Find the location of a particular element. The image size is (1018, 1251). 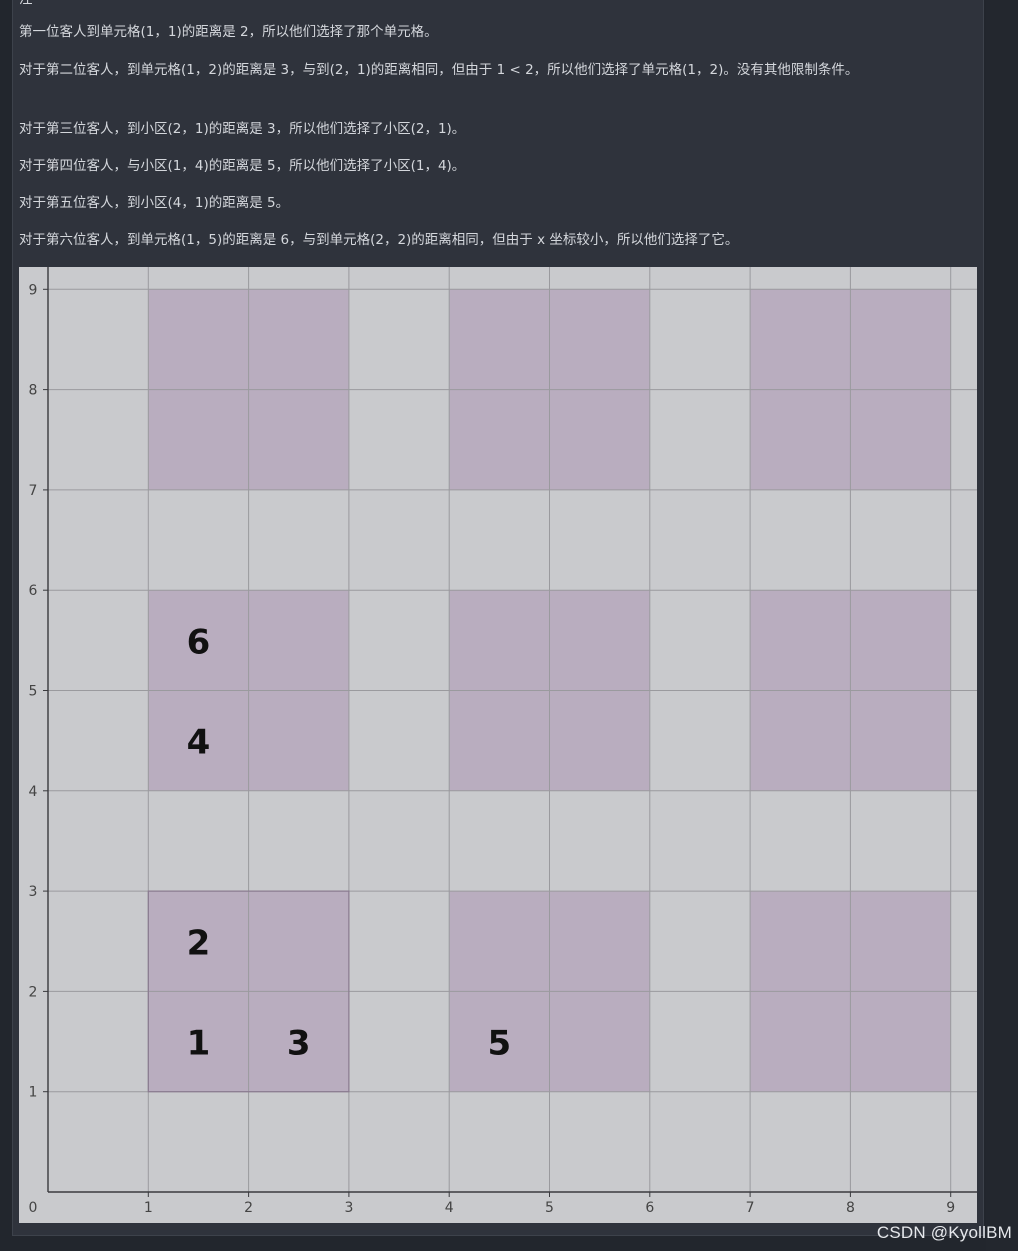

paragraph-guest-3: 对于第三位客人，到小区(2，1)的距离是 3，所以他们选择了小区(2，1)。 is located at coordinates (242, 129).